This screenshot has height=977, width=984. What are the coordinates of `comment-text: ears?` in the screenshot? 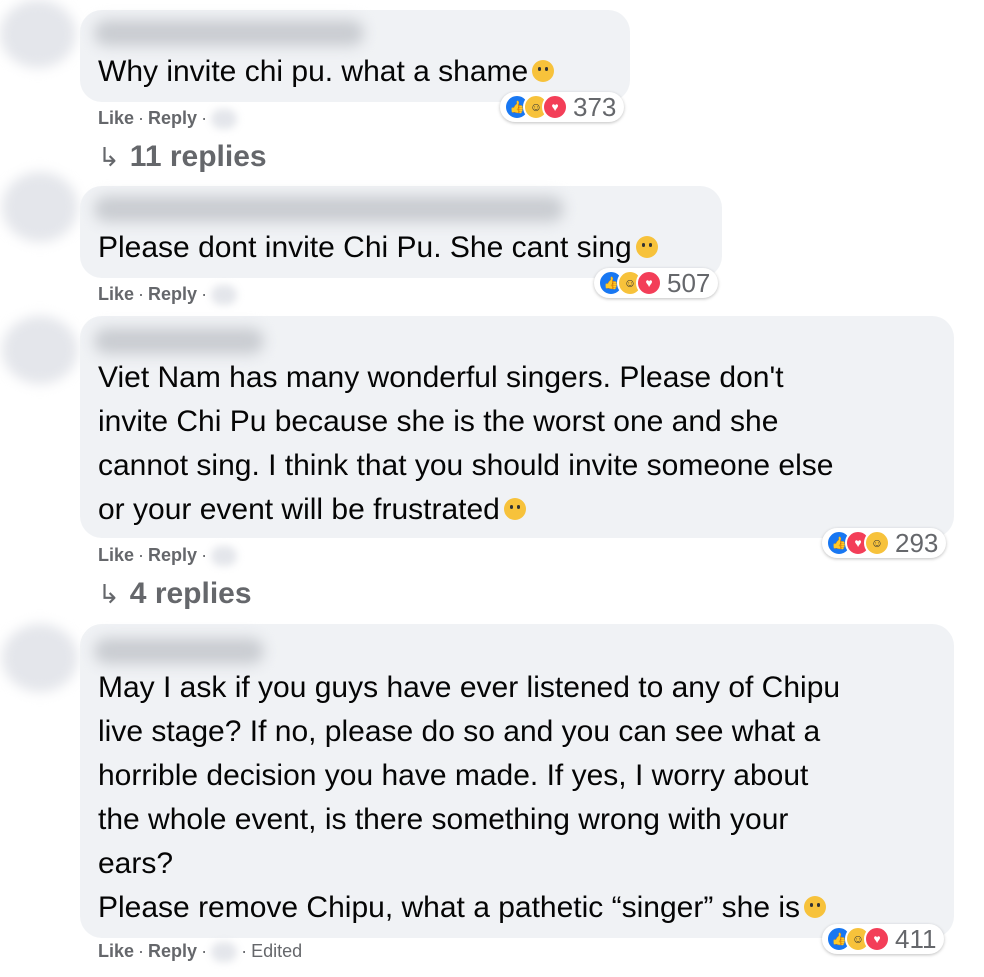 It's located at (136, 863).